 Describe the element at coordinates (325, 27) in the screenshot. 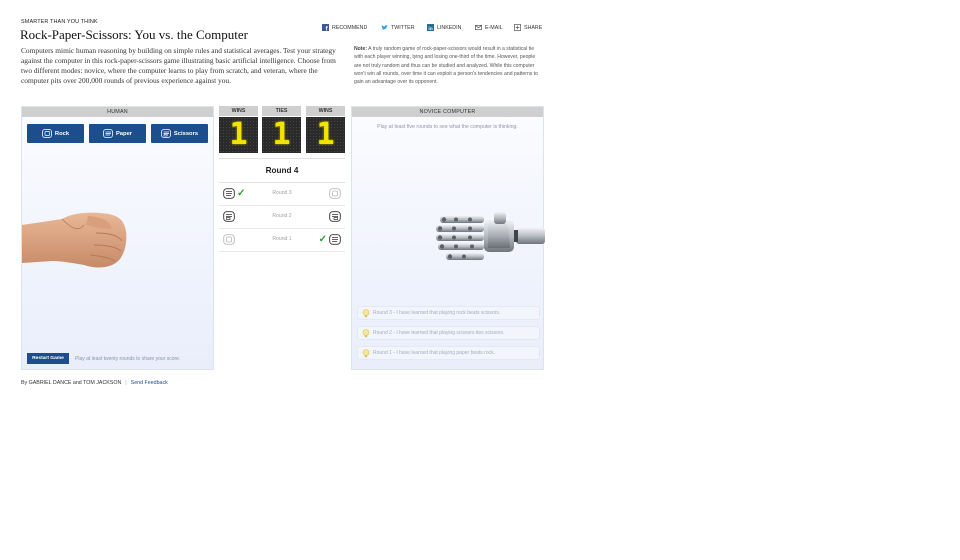

I see `facebook-icon: f` at that location.